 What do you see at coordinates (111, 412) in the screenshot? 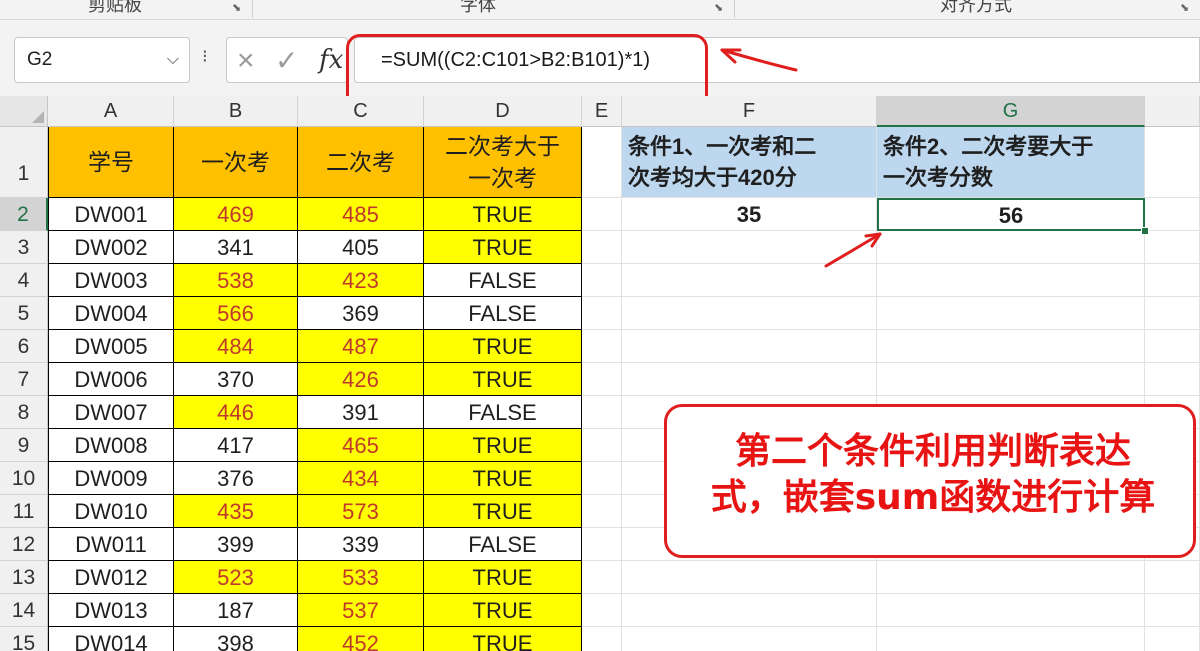
I see `cell-student-id: DW007` at bounding box center [111, 412].